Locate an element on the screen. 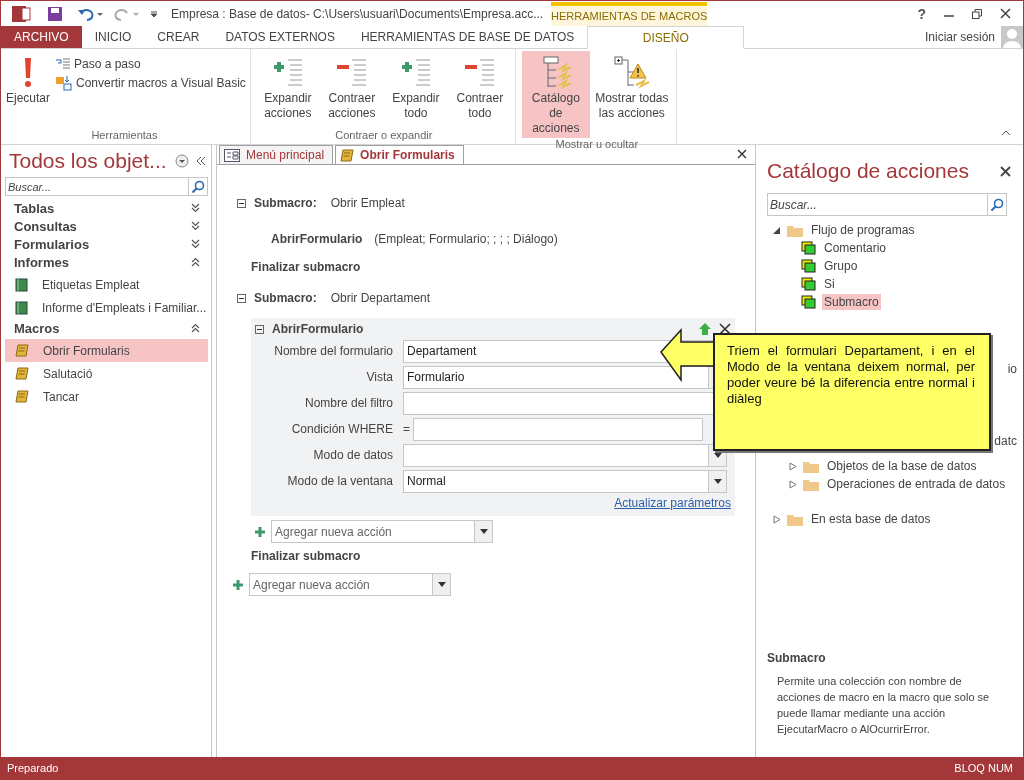  navigation-item: Tancar is located at coordinates (106, 396).